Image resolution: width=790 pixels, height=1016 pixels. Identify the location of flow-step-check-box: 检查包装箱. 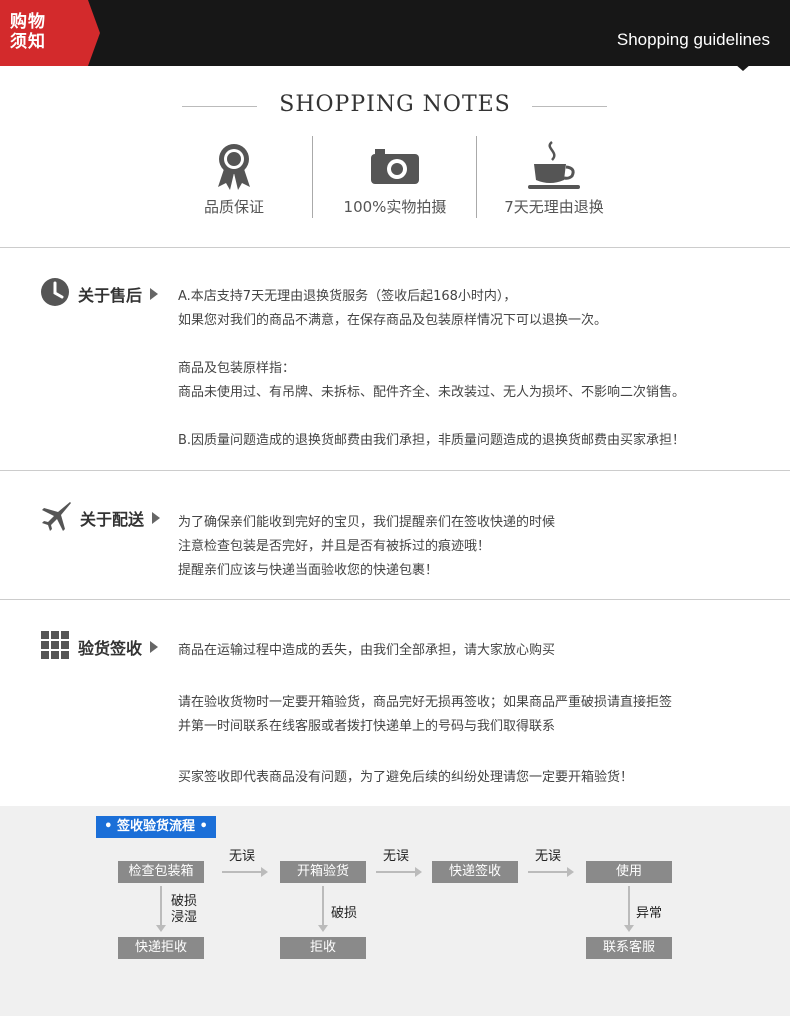
(161, 872).